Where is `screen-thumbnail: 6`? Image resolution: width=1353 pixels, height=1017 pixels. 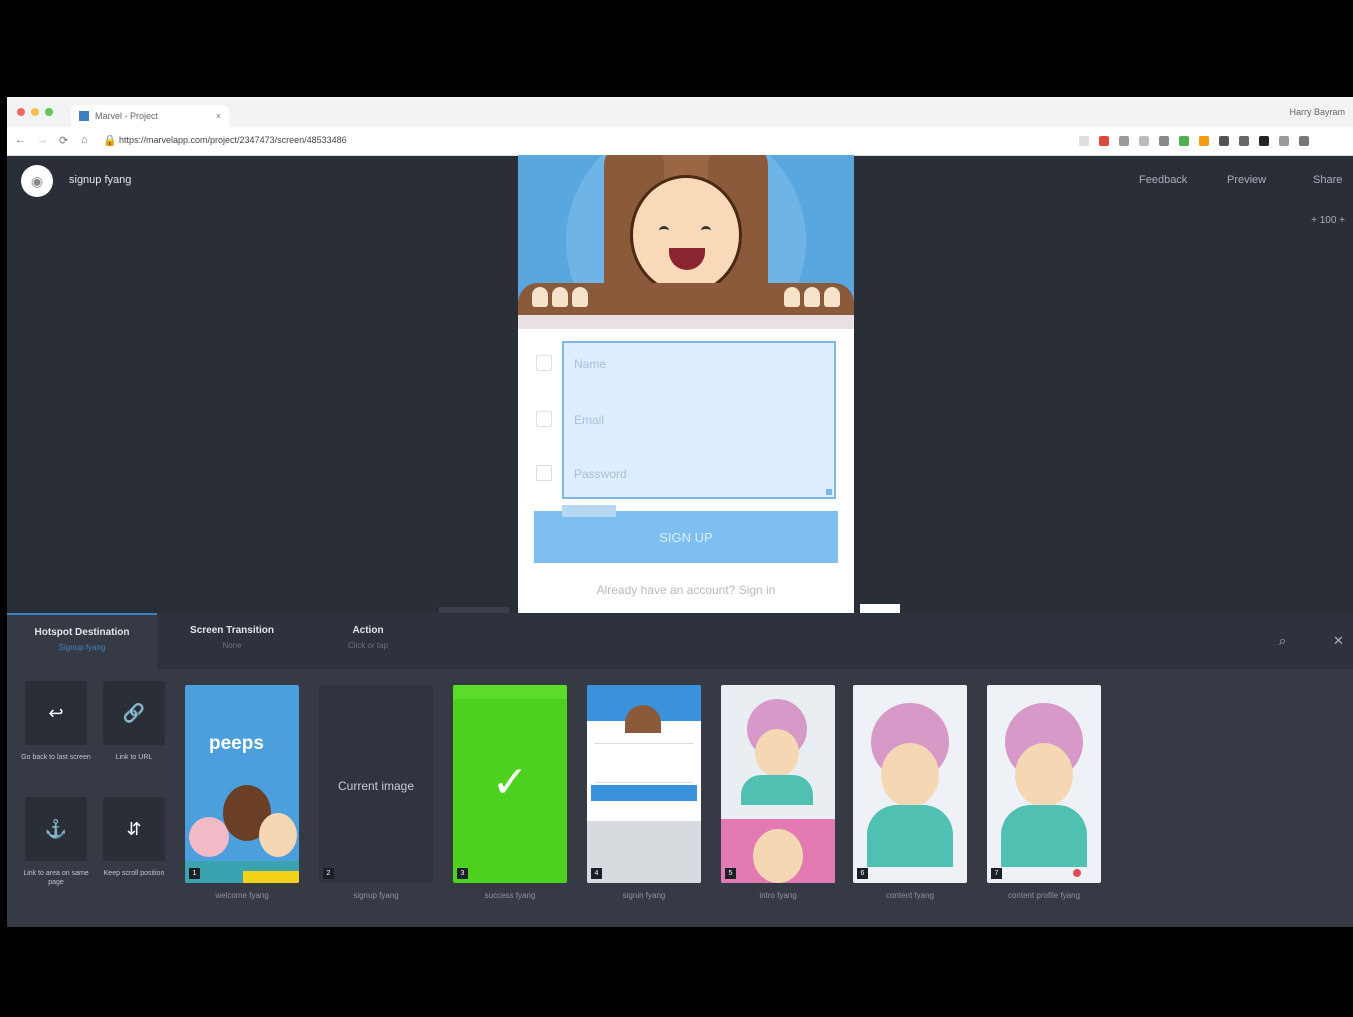
screen-thumbnail: 6 is located at coordinates (910, 784).